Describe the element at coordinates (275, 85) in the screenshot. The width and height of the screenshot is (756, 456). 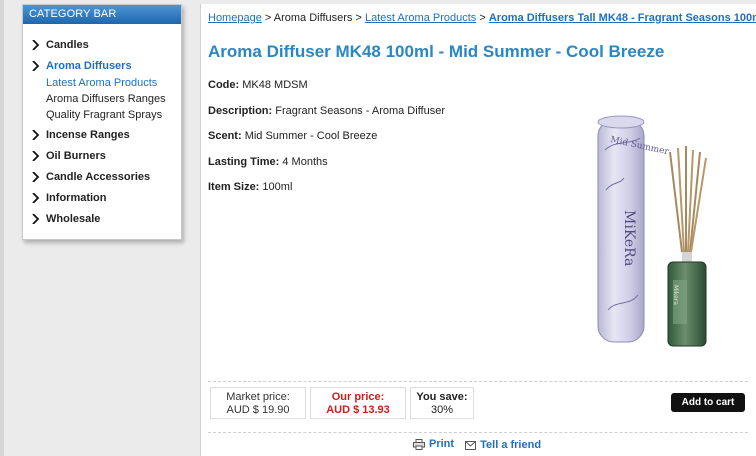
I see `spec-value: MK48 MDSM` at that location.